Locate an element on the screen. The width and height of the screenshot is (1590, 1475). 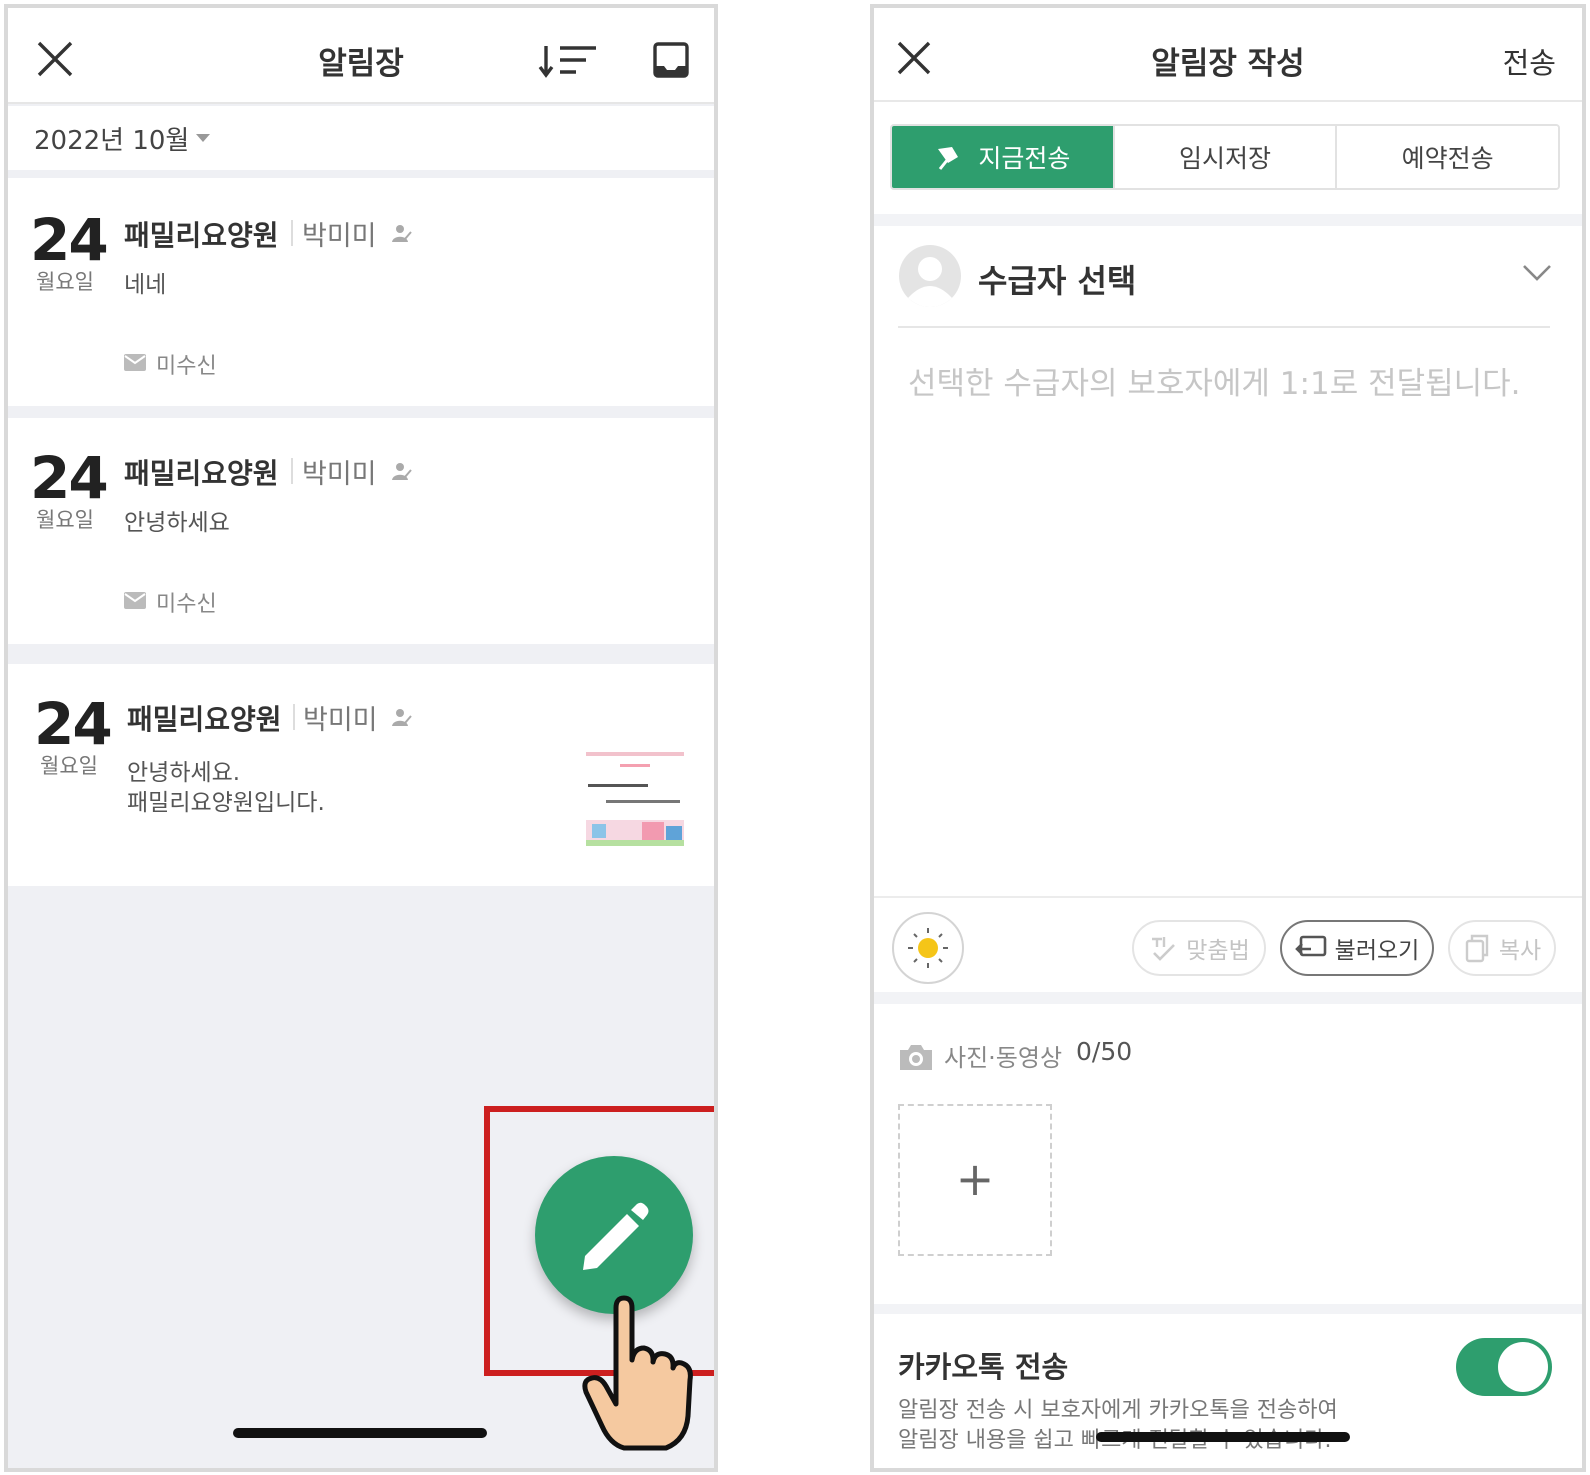
recipient-label: 수급자 선택 is located at coordinates (1057, 281).